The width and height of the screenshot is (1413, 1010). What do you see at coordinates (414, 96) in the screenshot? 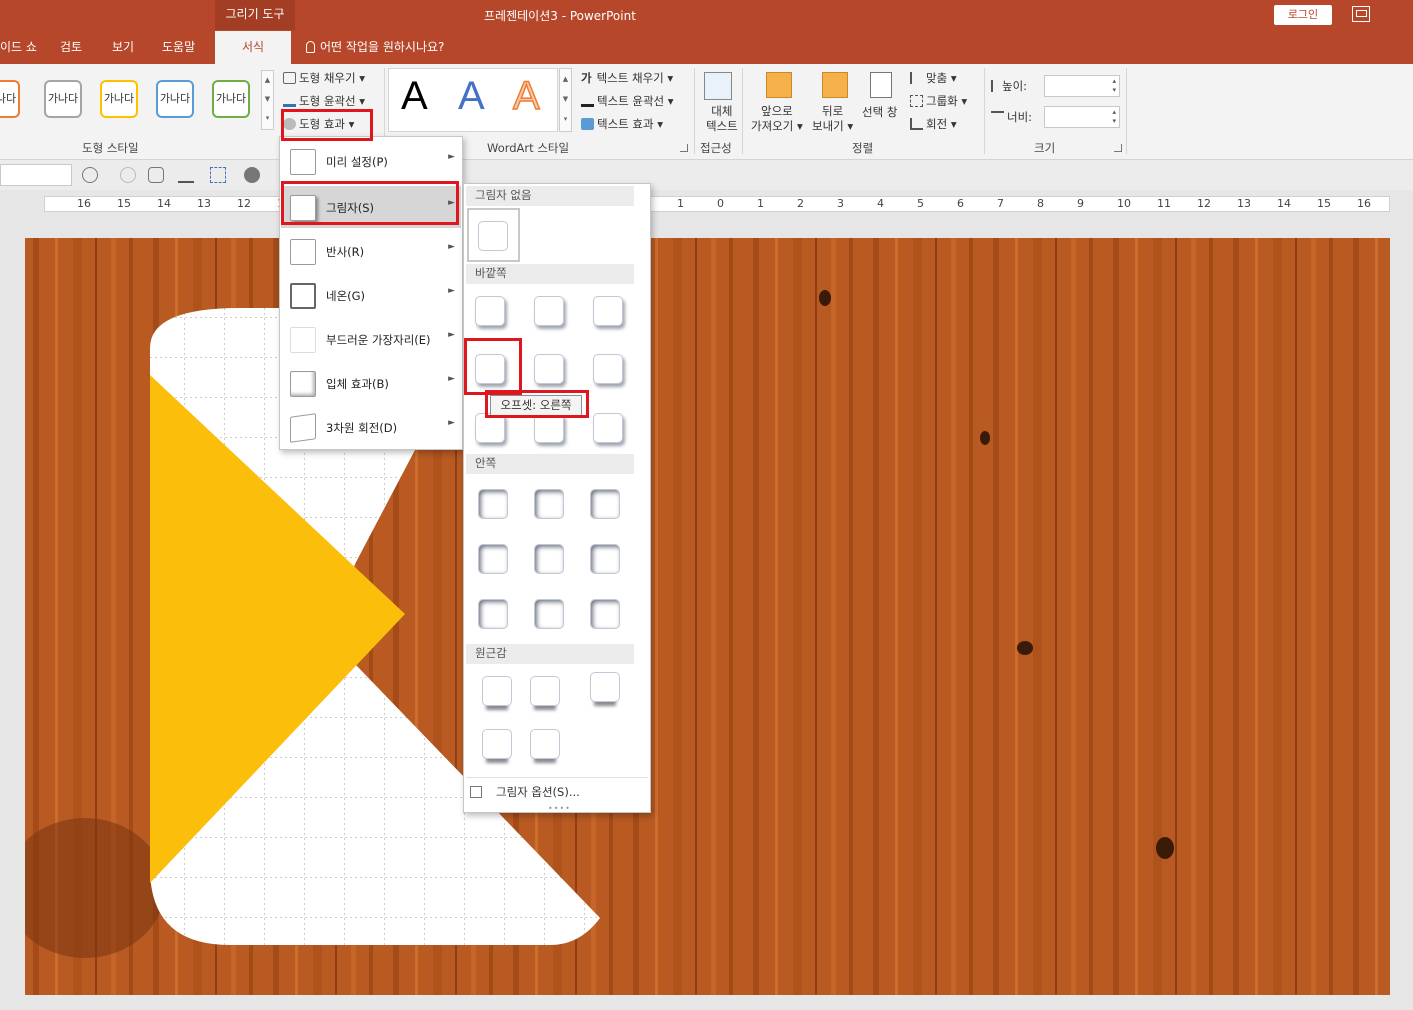
I see `wordart-style-black: A` at bounding box center [414, 96].